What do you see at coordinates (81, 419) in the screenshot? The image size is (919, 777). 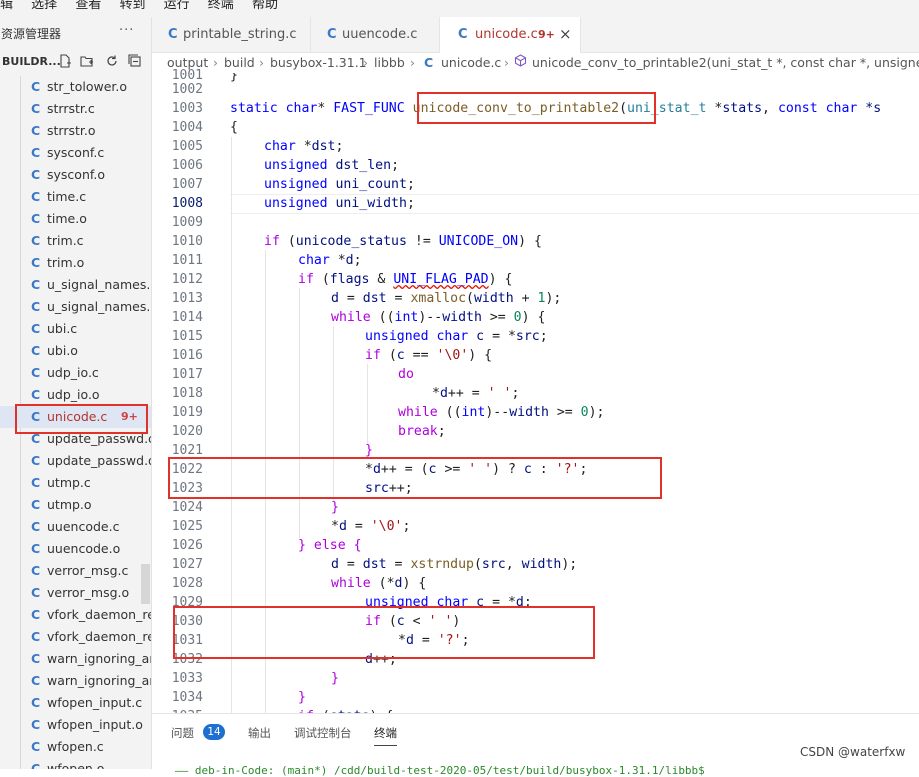 I see `annotation-box-sidebar-file` at bounding box center [81, 419].